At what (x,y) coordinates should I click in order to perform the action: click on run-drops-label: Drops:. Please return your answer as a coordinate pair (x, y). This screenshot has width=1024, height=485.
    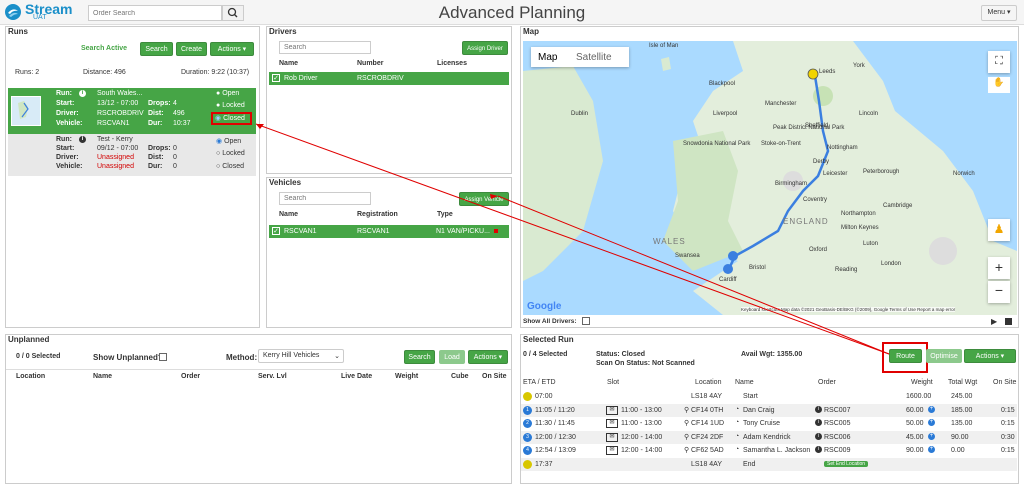
    Looking at the image, I should click on (159, 103).